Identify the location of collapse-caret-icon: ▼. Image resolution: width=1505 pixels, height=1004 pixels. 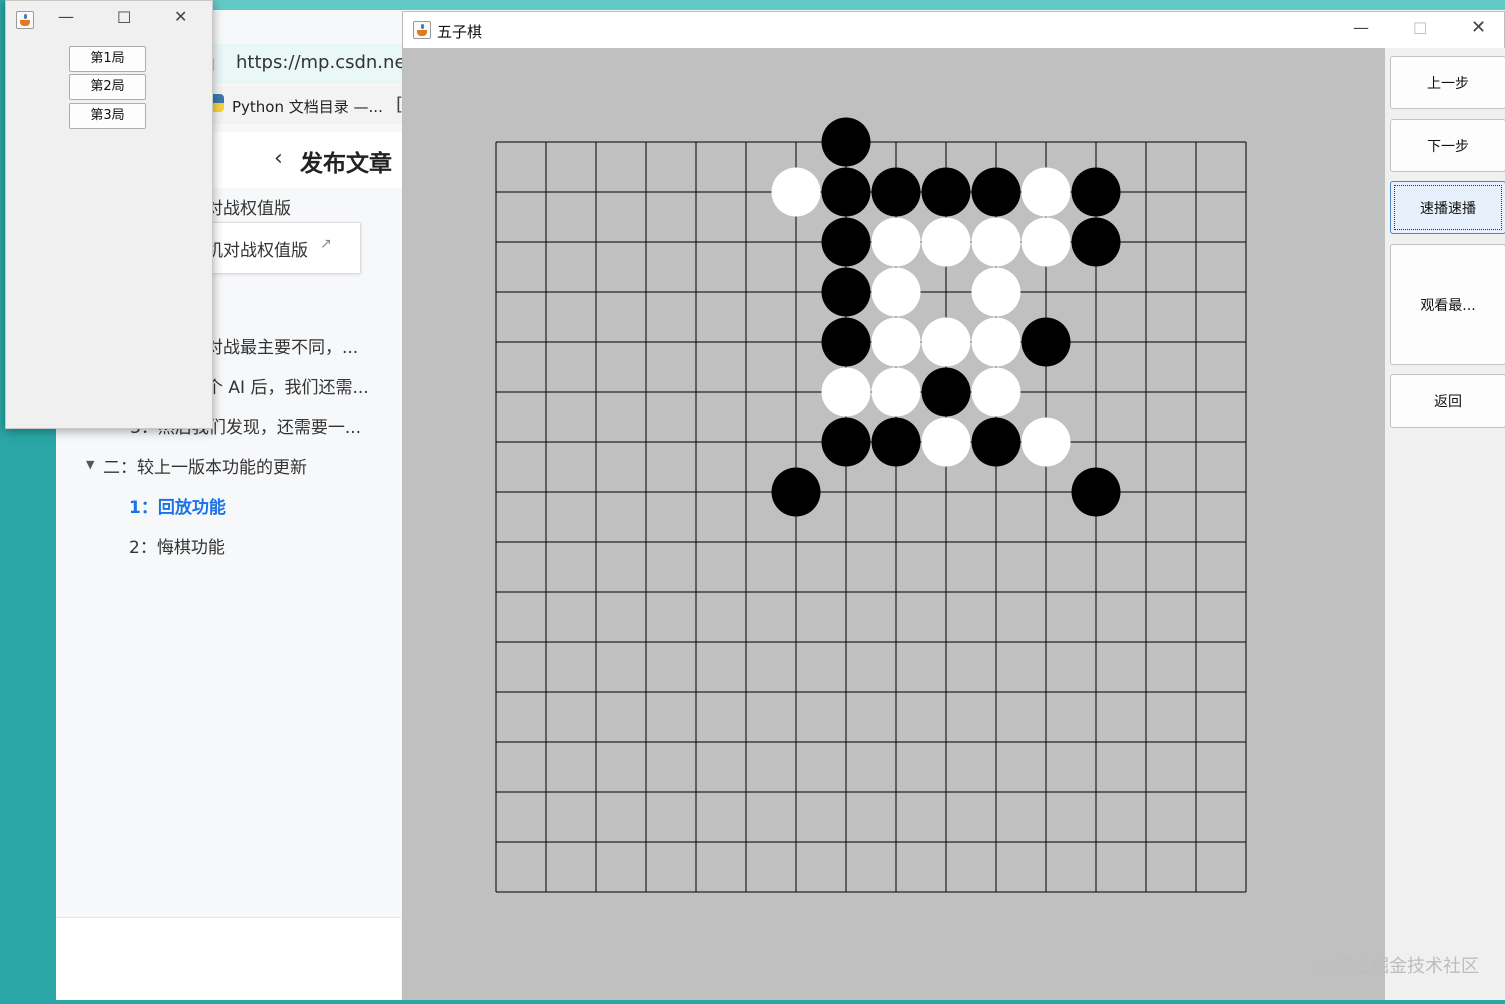
(90, 464).